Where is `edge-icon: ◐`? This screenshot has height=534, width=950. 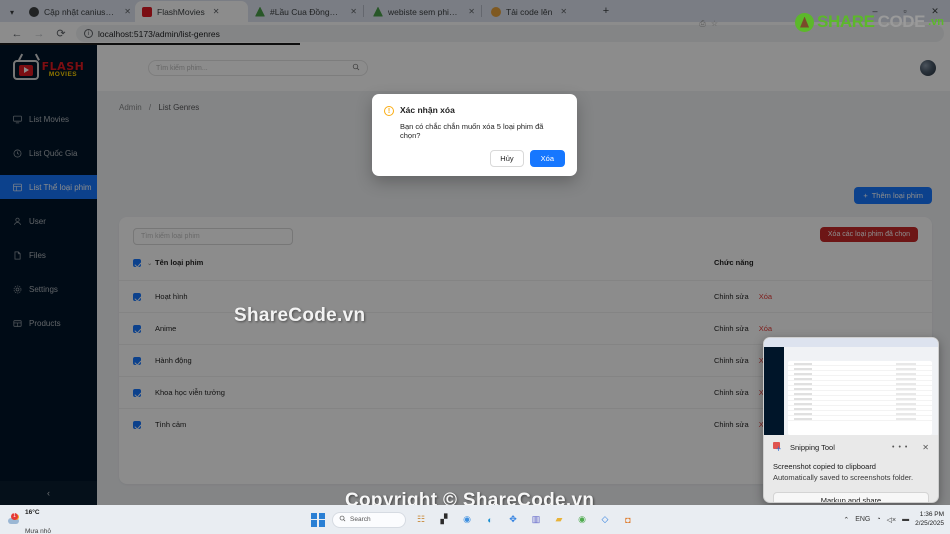
edge-icon: ◐ is located at coordinates (490, 520).